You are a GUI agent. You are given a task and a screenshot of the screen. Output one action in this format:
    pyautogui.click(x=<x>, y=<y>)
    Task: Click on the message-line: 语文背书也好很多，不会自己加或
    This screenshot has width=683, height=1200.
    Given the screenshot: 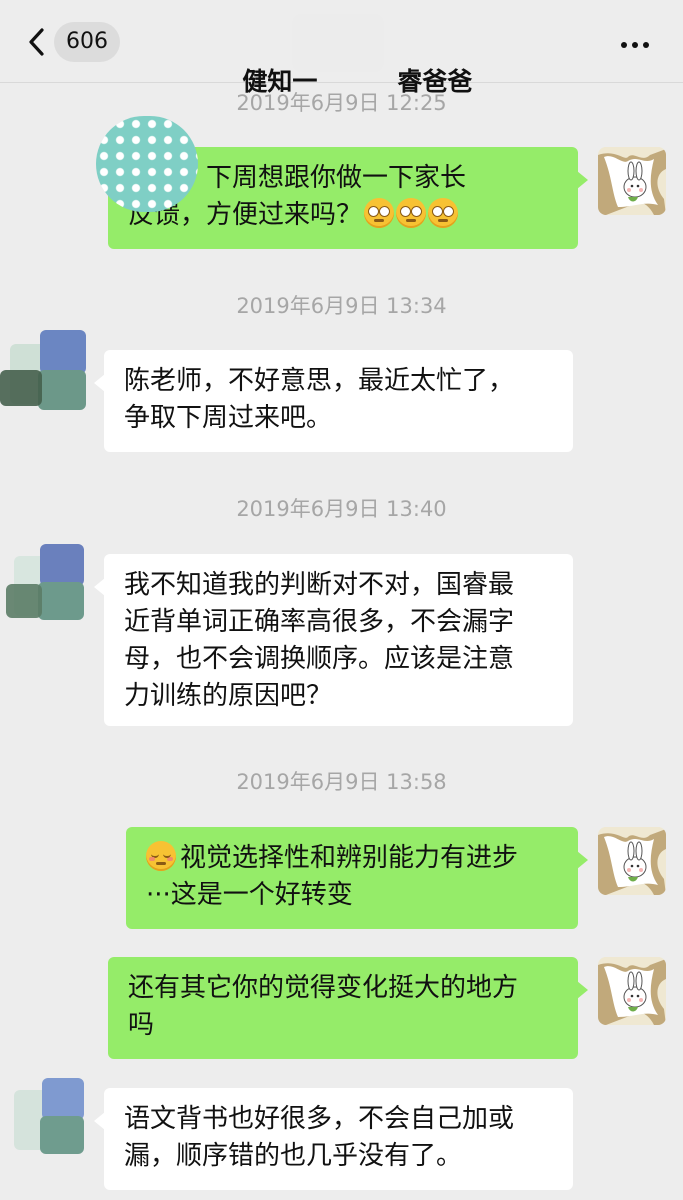 What is the action you would take?
    pyautogui.click(x=319, y=1119)
    